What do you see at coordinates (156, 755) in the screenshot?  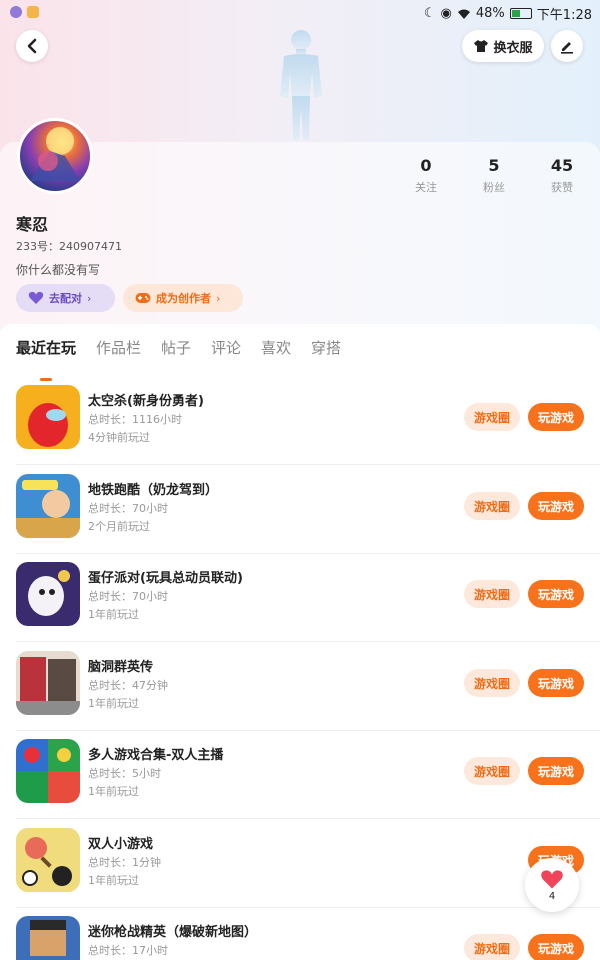 I see `game-title: 多人游戏合集-双人主播` at bounding box center [156, 755].